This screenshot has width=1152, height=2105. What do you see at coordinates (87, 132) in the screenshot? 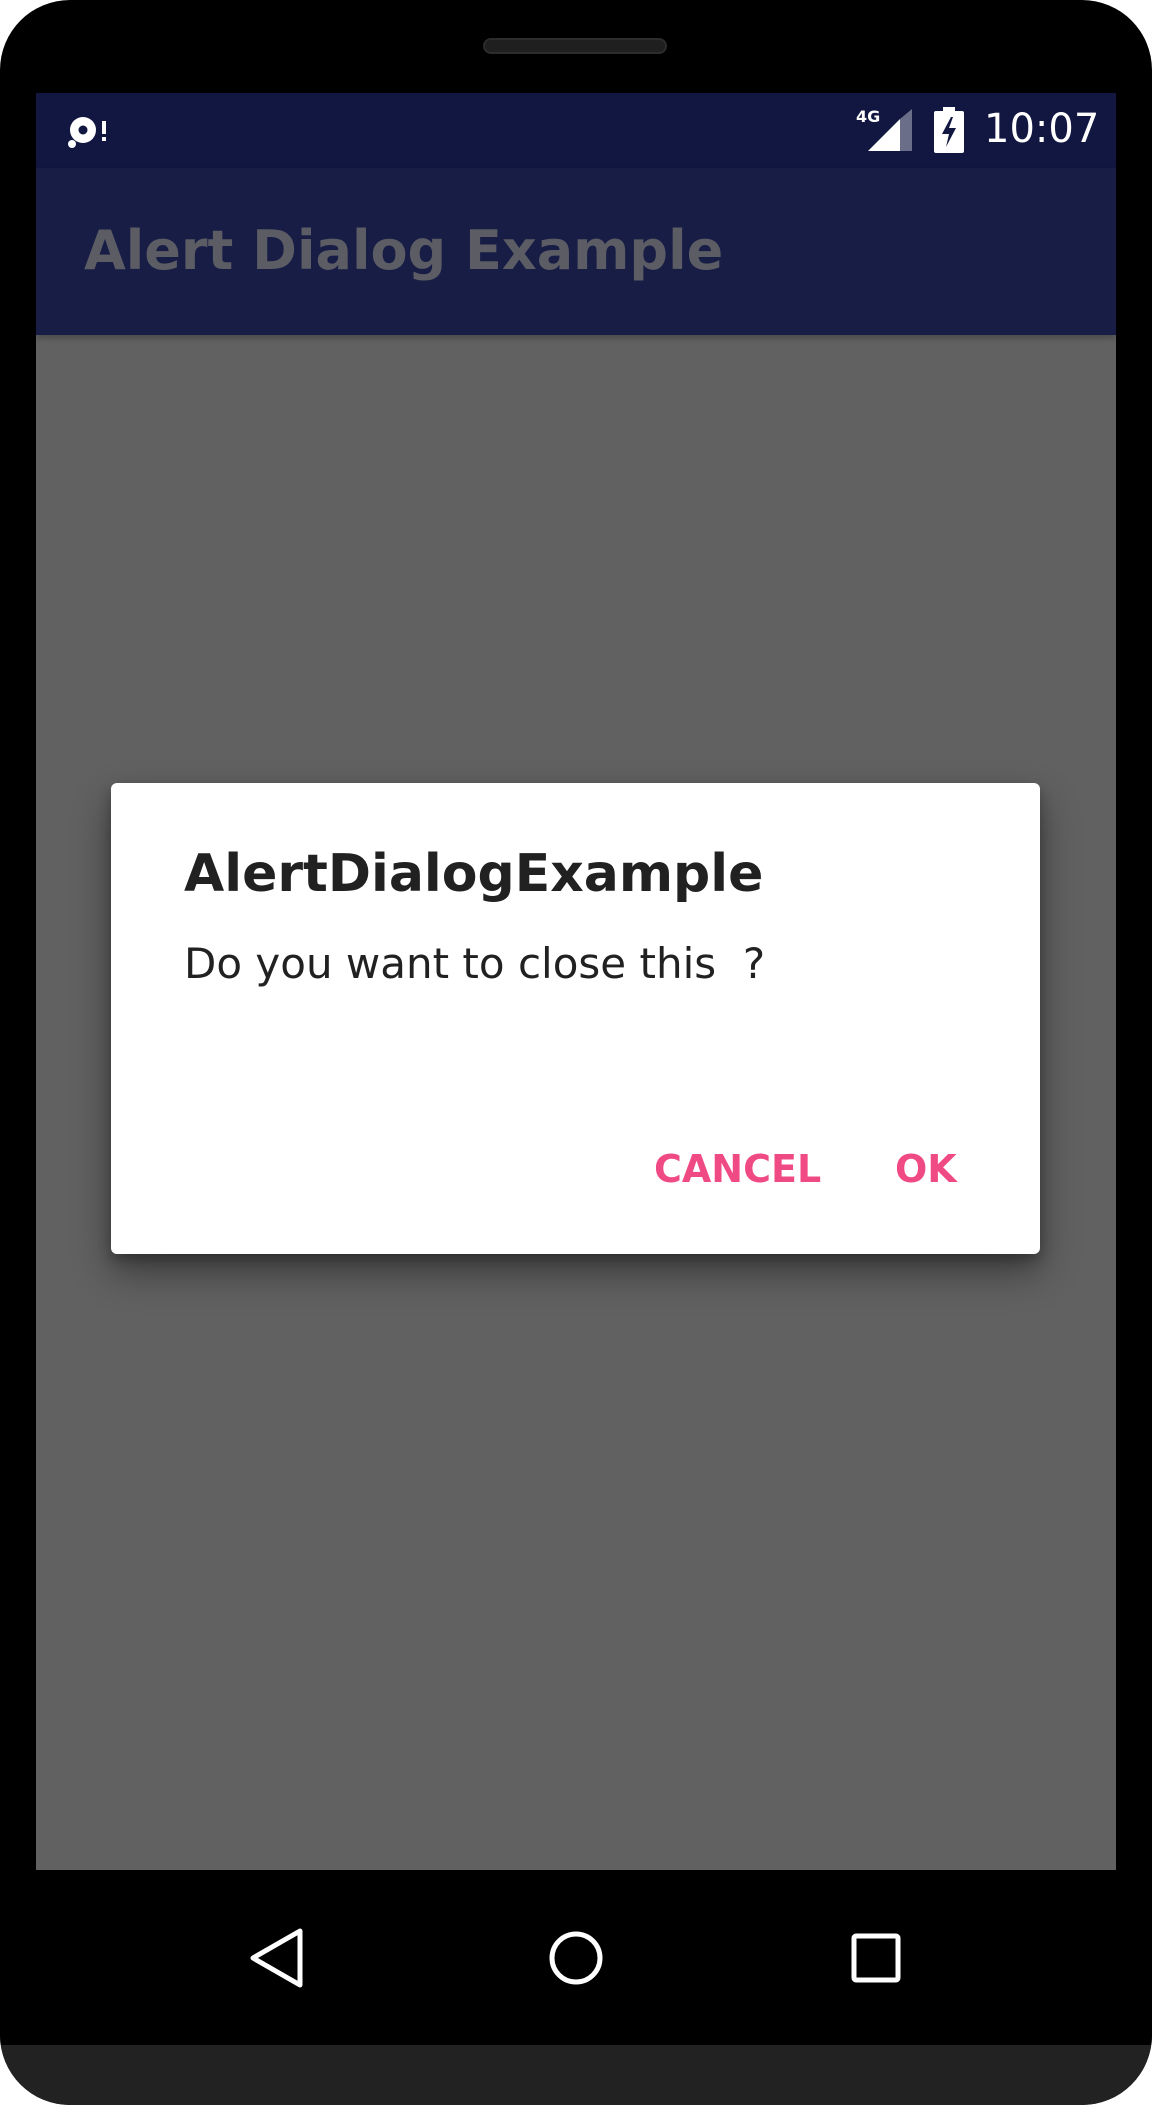
I see `sd-card-alert-icon` at bounding box center [87, 132].